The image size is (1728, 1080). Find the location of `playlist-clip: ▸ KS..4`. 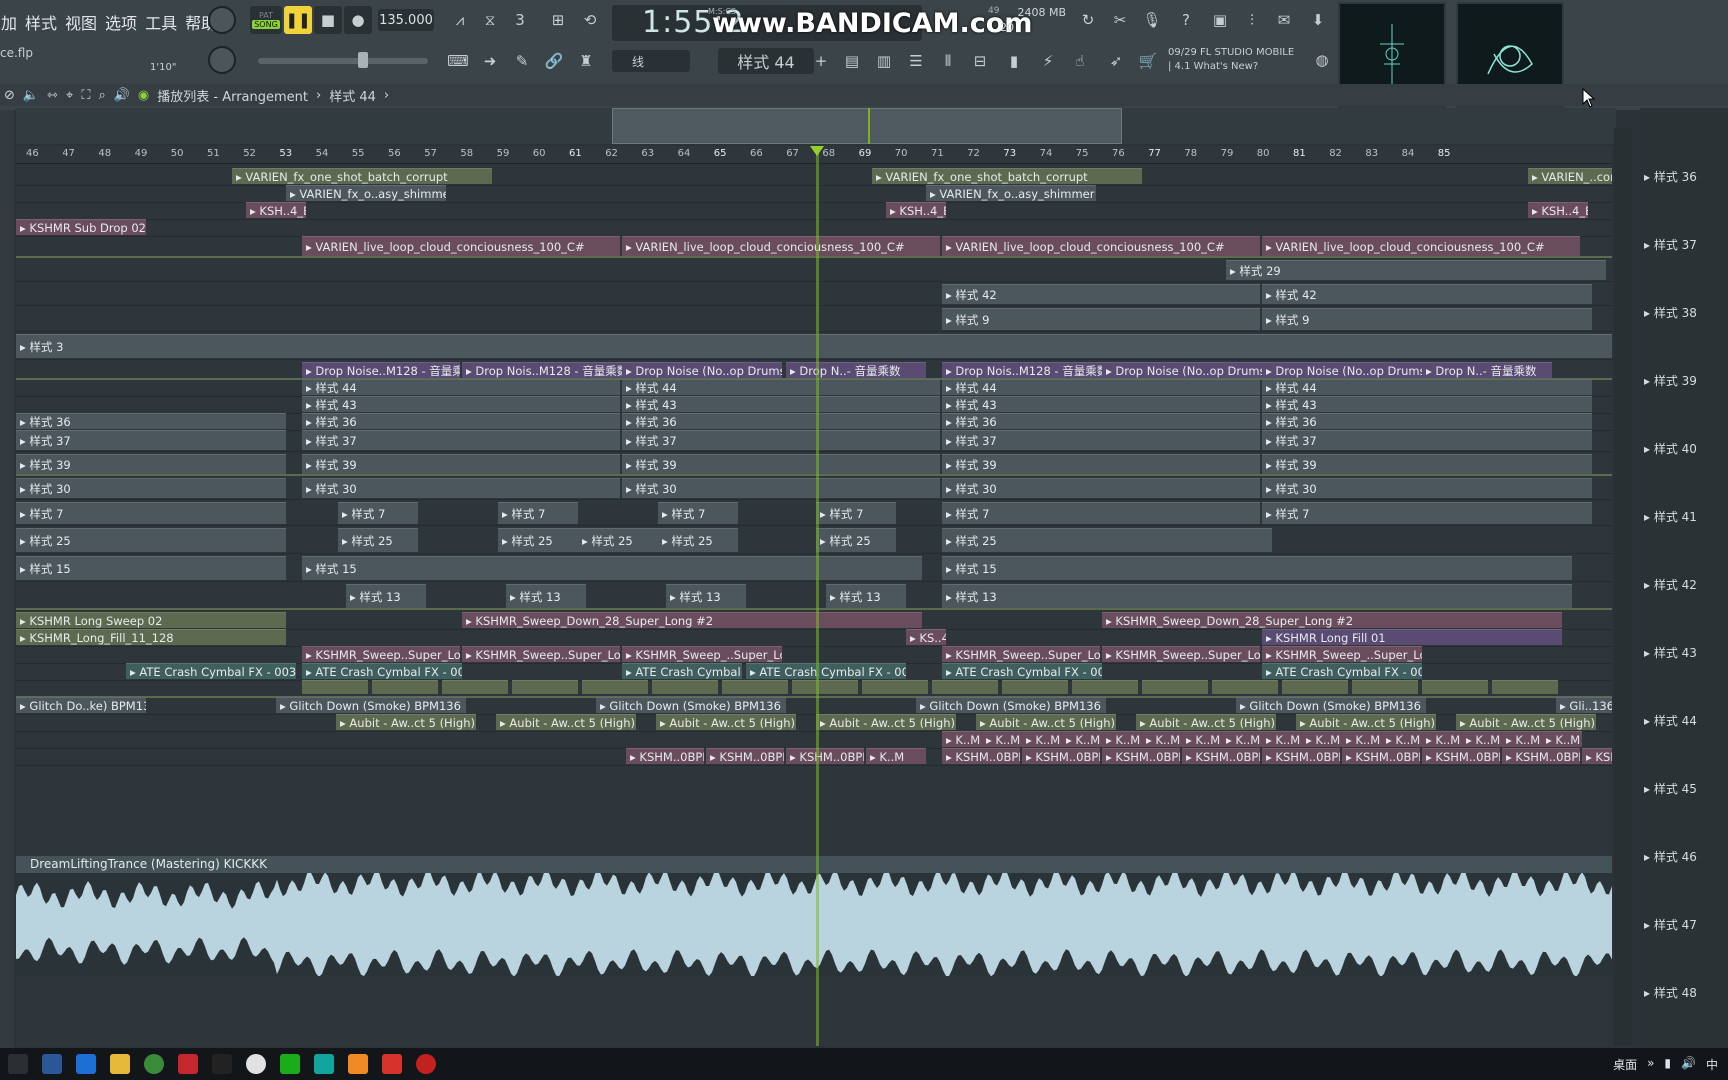

playlist-clip: ▸ KS..4 is located at coordinates (926, 637).